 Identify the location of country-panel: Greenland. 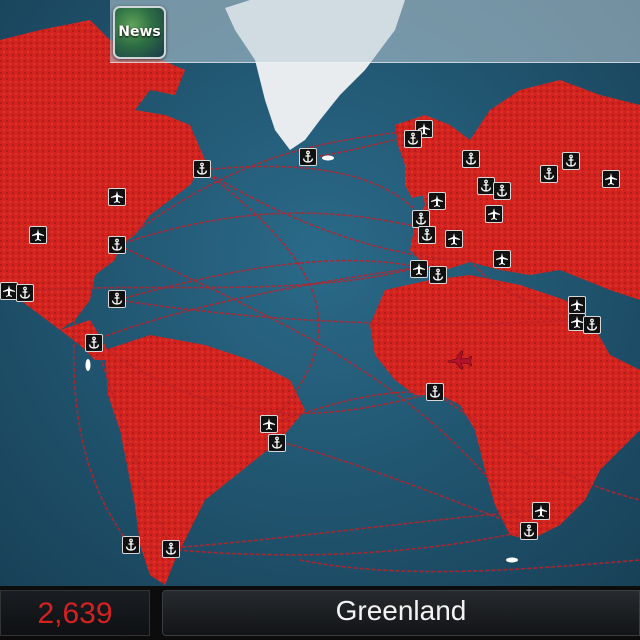
(401, 613).